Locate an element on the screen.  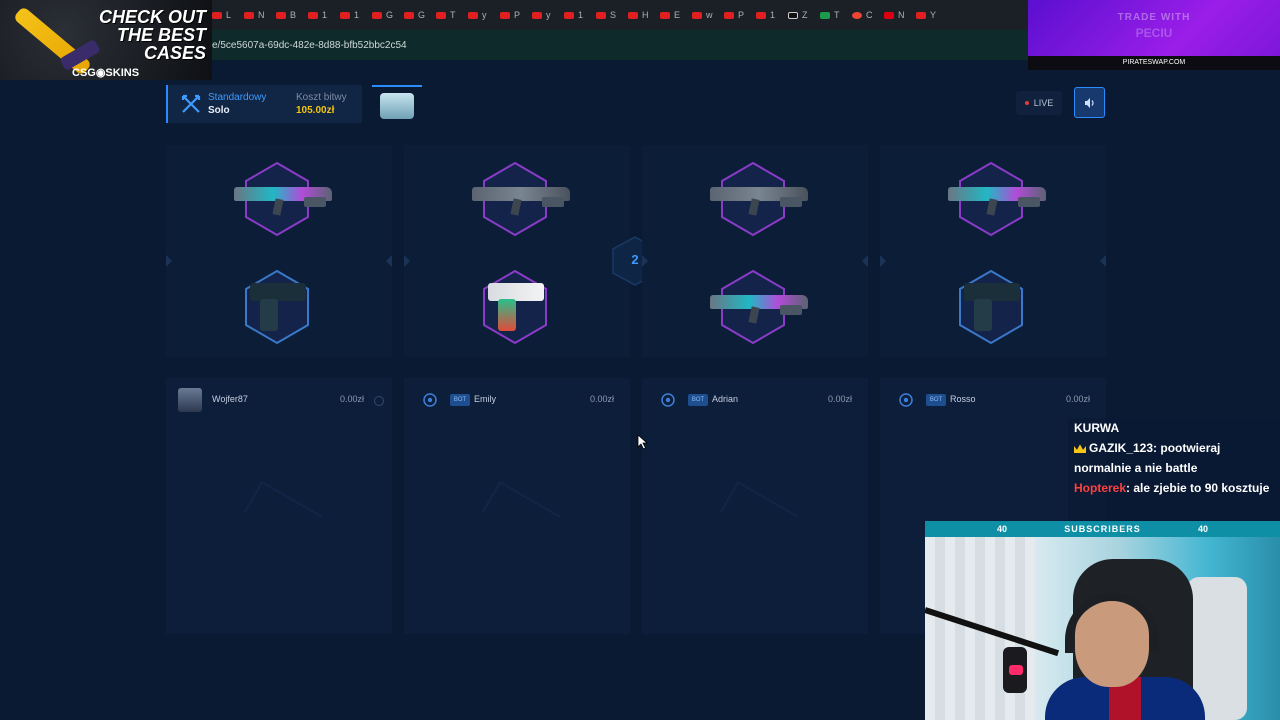
promo-brand: CSG◉SKINS is located at coordinates (106, 73).